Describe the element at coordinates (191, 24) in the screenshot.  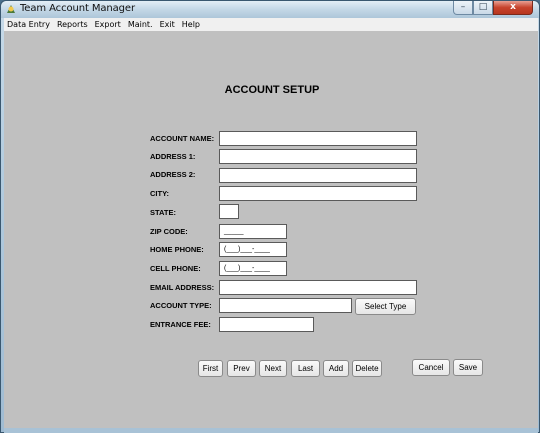
I see `menu-help: Help` at that location.